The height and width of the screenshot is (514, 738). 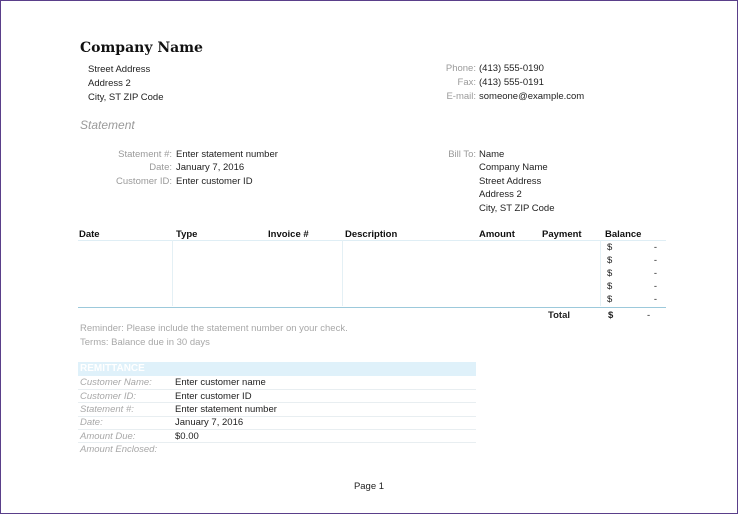 What do you see at coordinates (109, 83) in the screenshot?
I see `company-address2: Address 2` at bounding box center [109, 83].